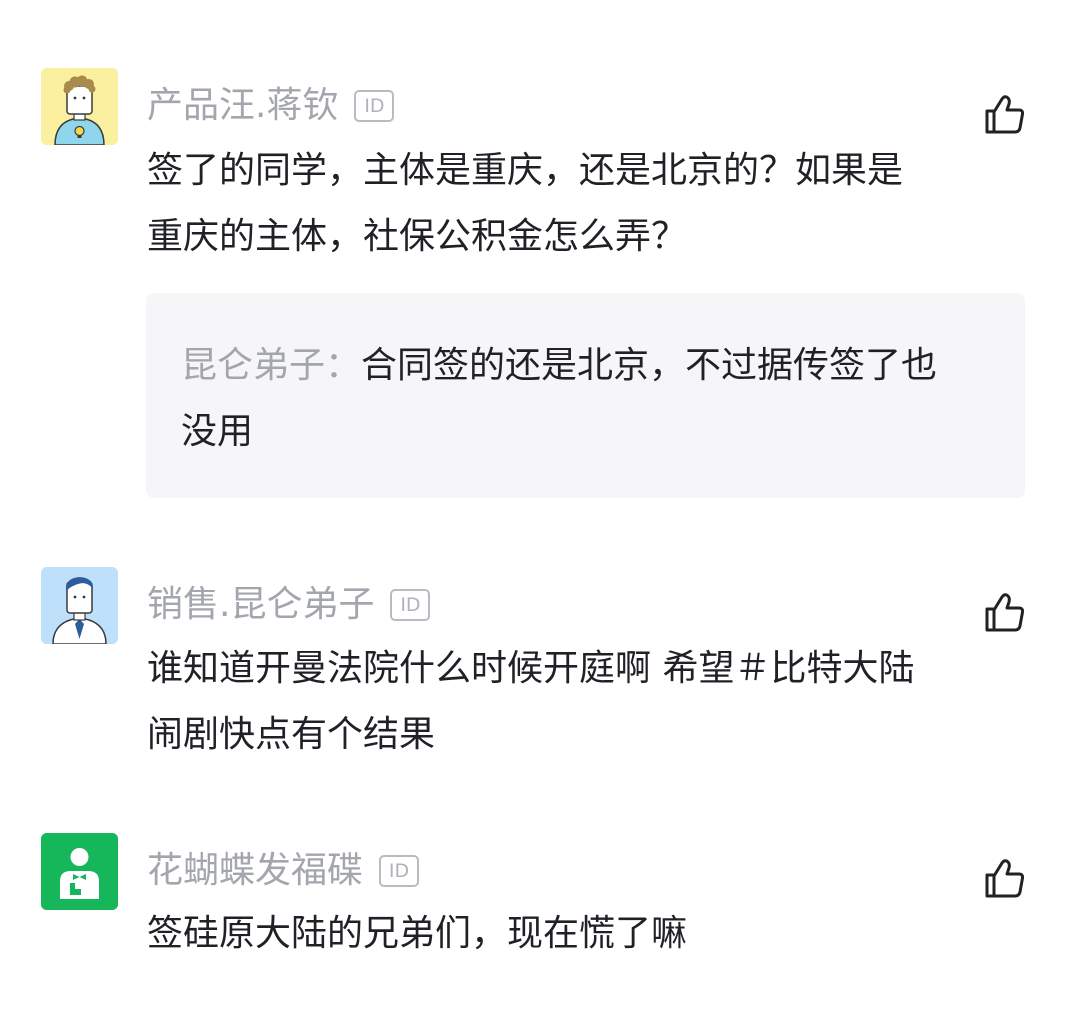 The width and height of the screenshot is (1080, 1020). What do you see at coordinates (547, 204) in the screenshot?
I see `comment-text: 签了的同学，主体是重庆，还是北京的？如果是 重庆的主体，社保公积金怎么弄？` at bounding box center [547, 204].